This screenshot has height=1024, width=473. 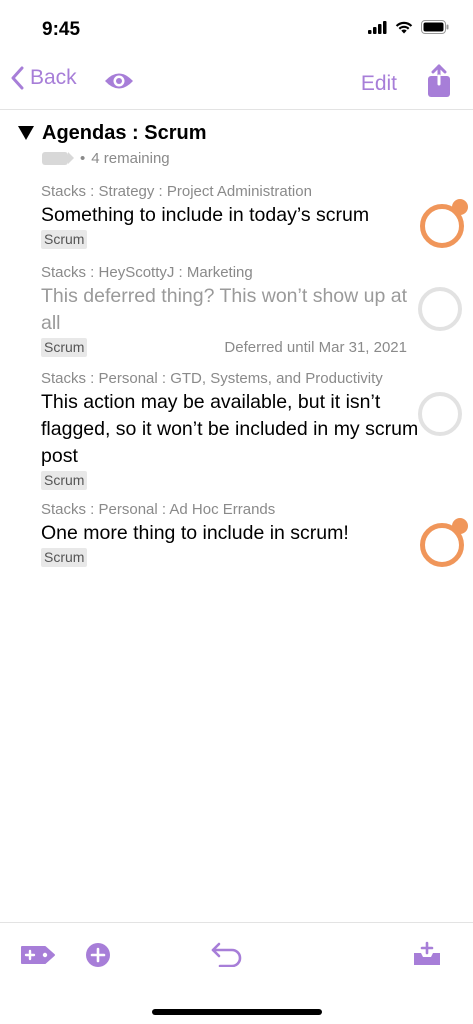 I want to click on add-item-icon, so click(x=98, y=957).